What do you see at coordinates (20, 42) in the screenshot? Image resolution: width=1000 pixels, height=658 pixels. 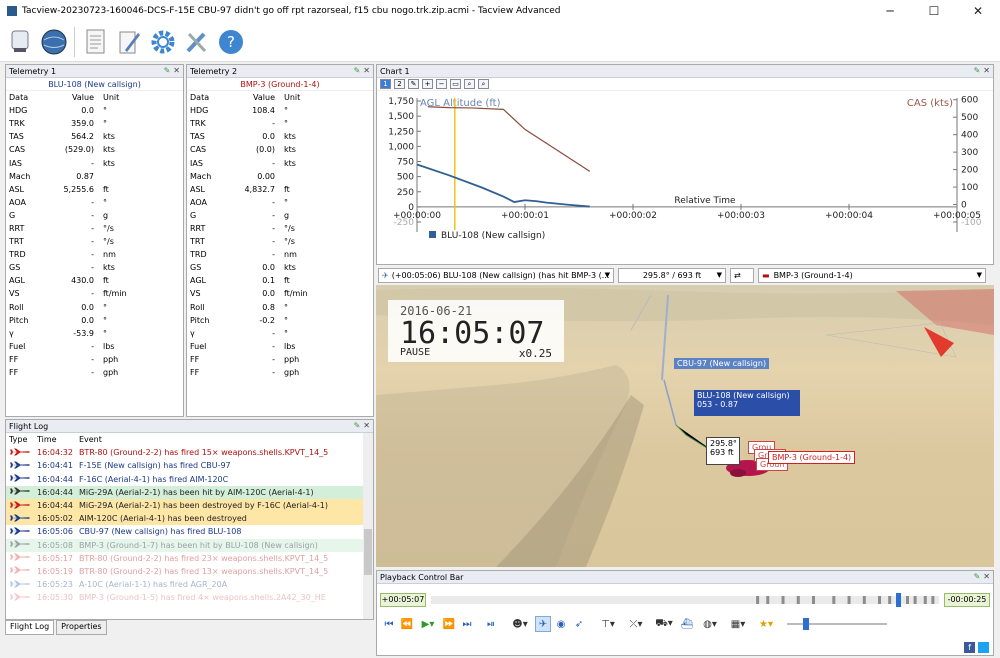 I see `load-icon` at bounding box center [20, 42].